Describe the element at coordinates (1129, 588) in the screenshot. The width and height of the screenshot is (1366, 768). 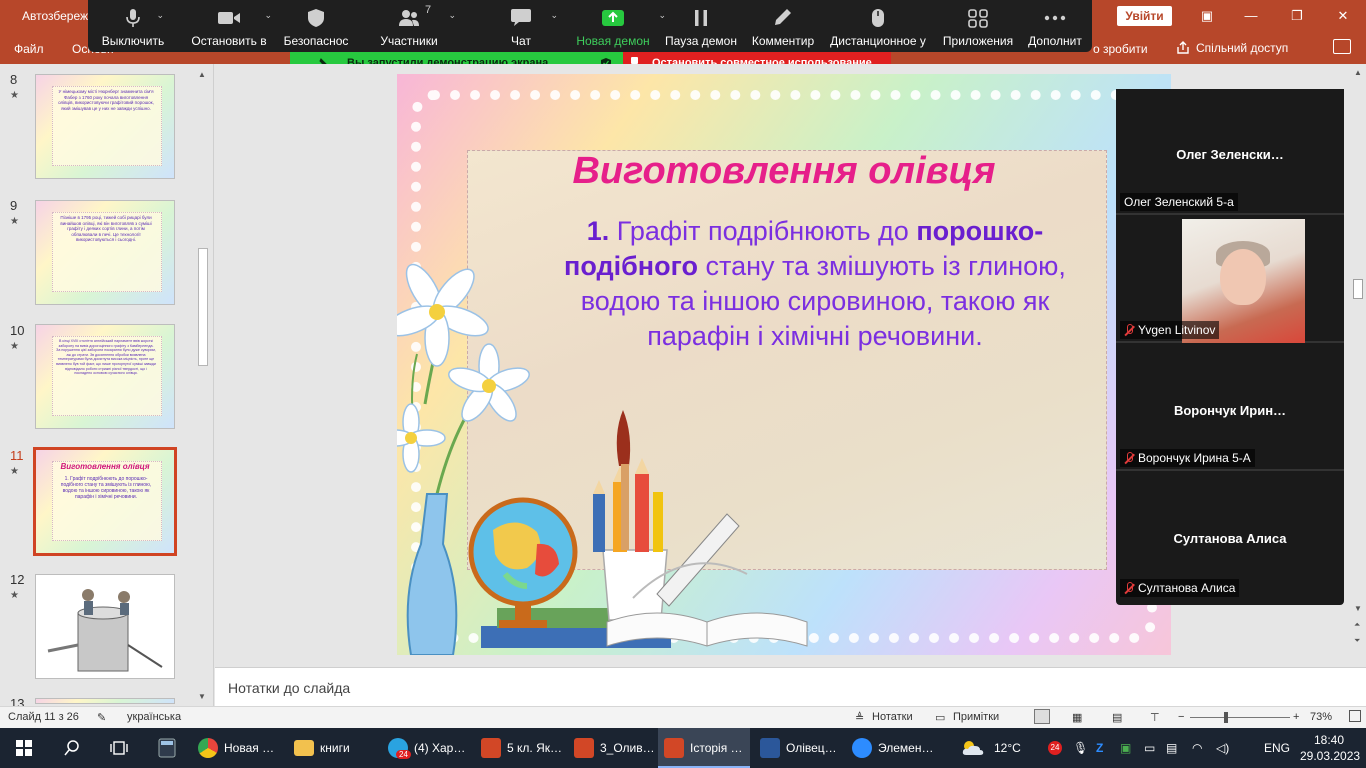
I see `muted-mic-icon` at that location.